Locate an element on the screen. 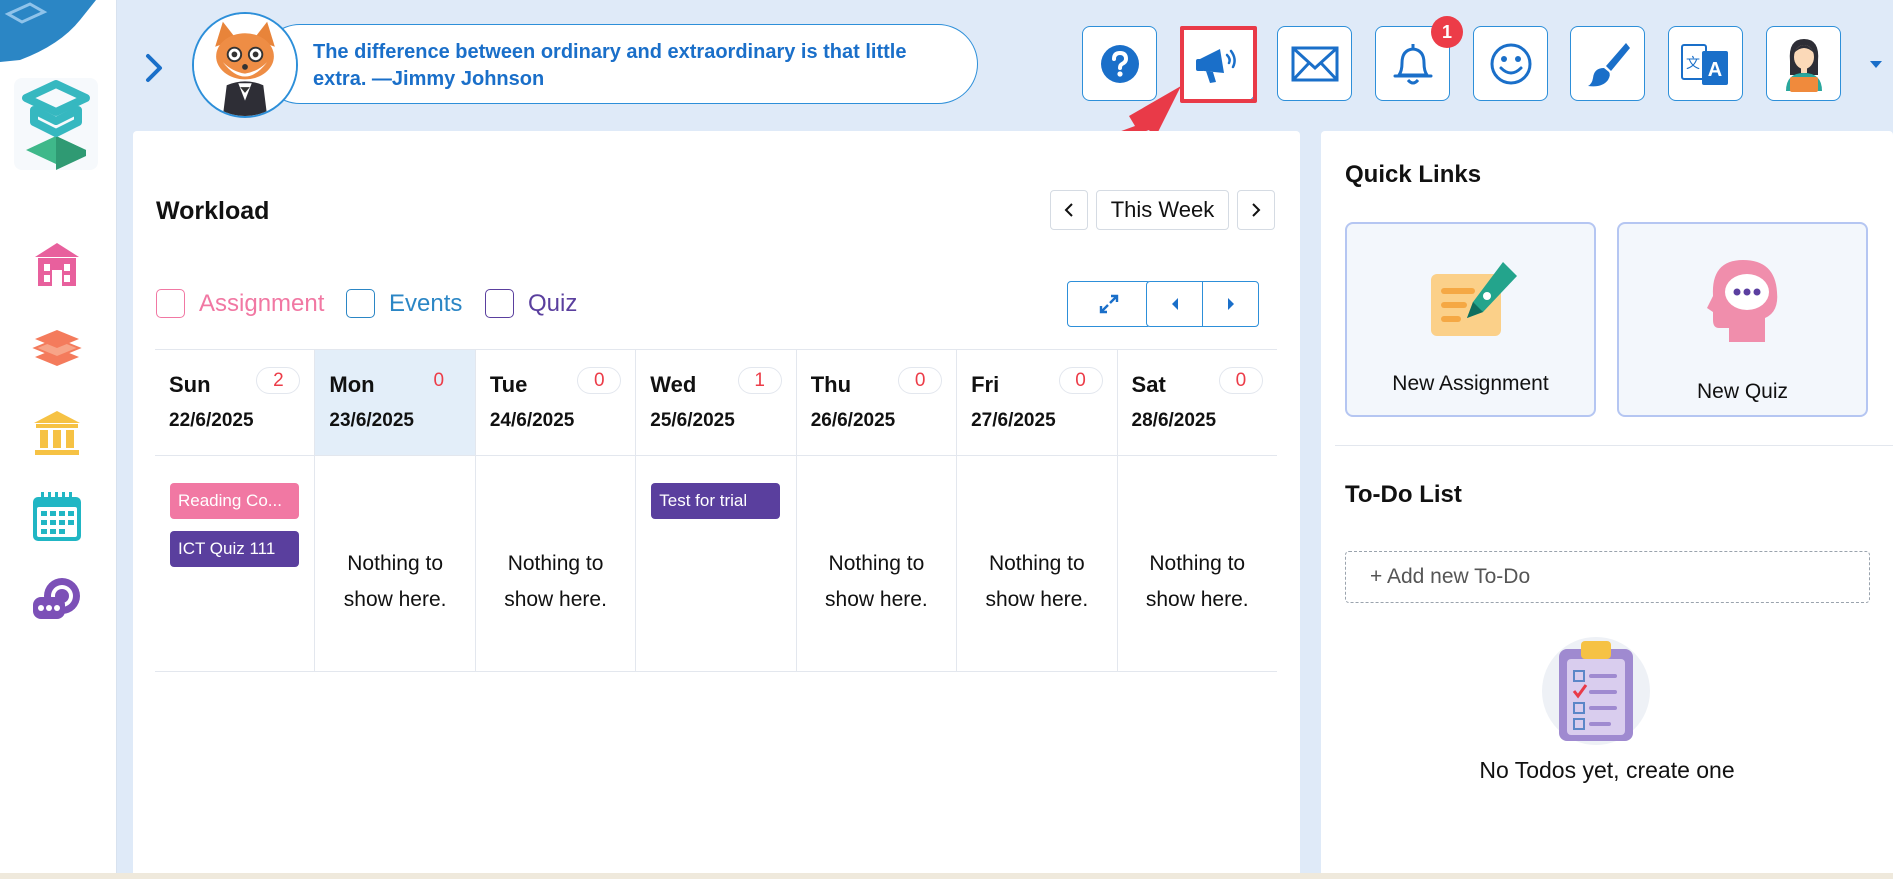 Image resolution: width=1893 pixels, height=879 pixels. filter-assignment: Assignment is located at coordinates (240, 303).